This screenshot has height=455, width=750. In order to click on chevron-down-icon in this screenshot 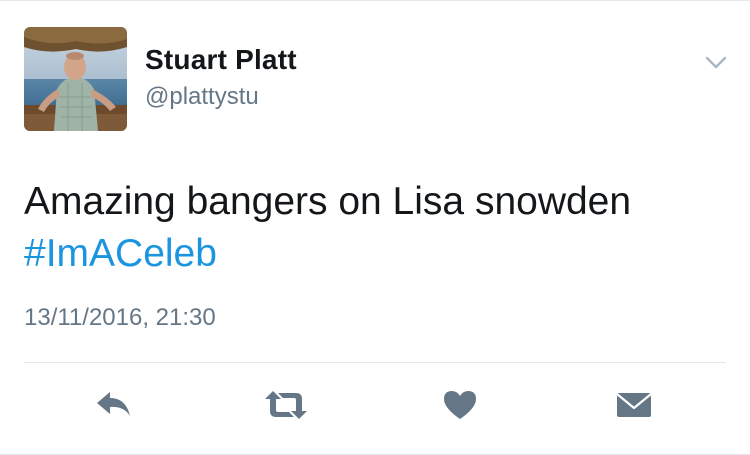, I will do `click(716, 62)`.